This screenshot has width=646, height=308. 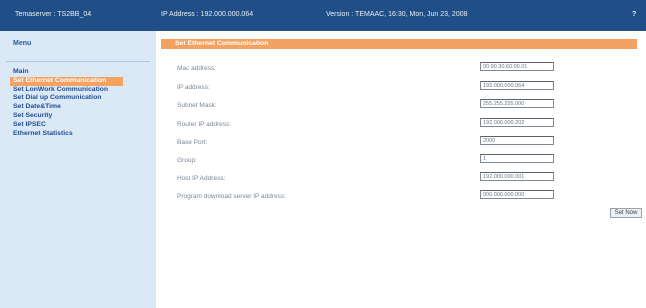 What do you see at coordinates (78, 107) in the screenshot?
I see `sidebar-item-set-date-time: Set Date&Time` at bounding box center [78, 107].